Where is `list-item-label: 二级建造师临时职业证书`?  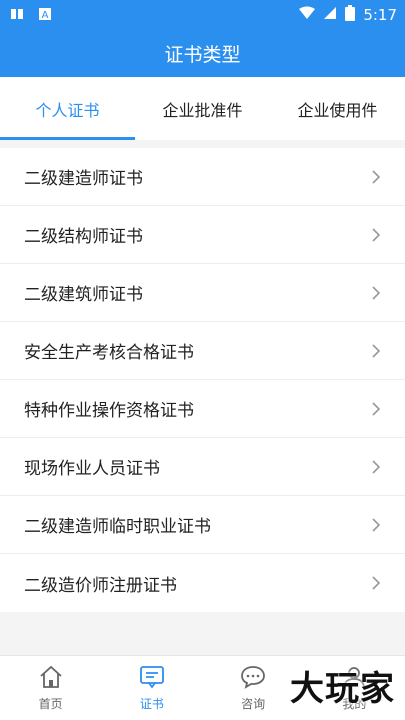 list-item-label: 二级建造师临时职业证书 is located at coordinates (117, 527).